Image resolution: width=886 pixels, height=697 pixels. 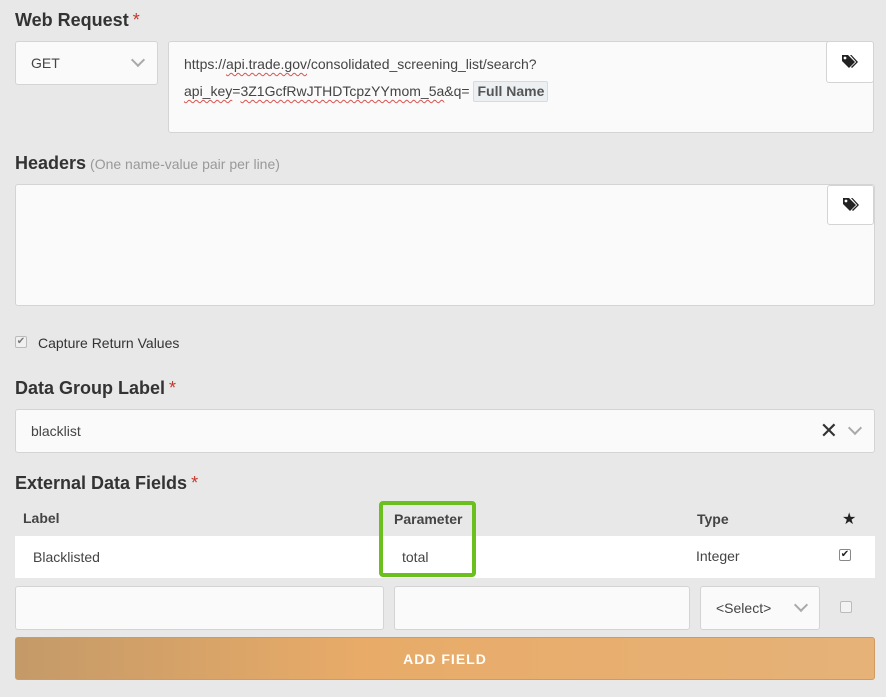 I want to click on capture-checkbox: ✔, so click(x=21, y=342).